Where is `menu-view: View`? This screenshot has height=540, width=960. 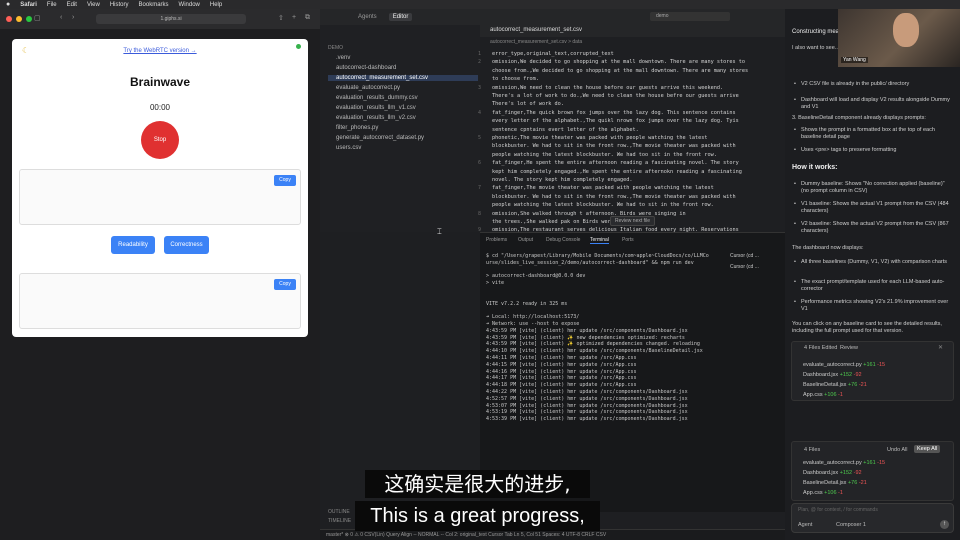
menu-view: View is located at coordinates (93, 5).